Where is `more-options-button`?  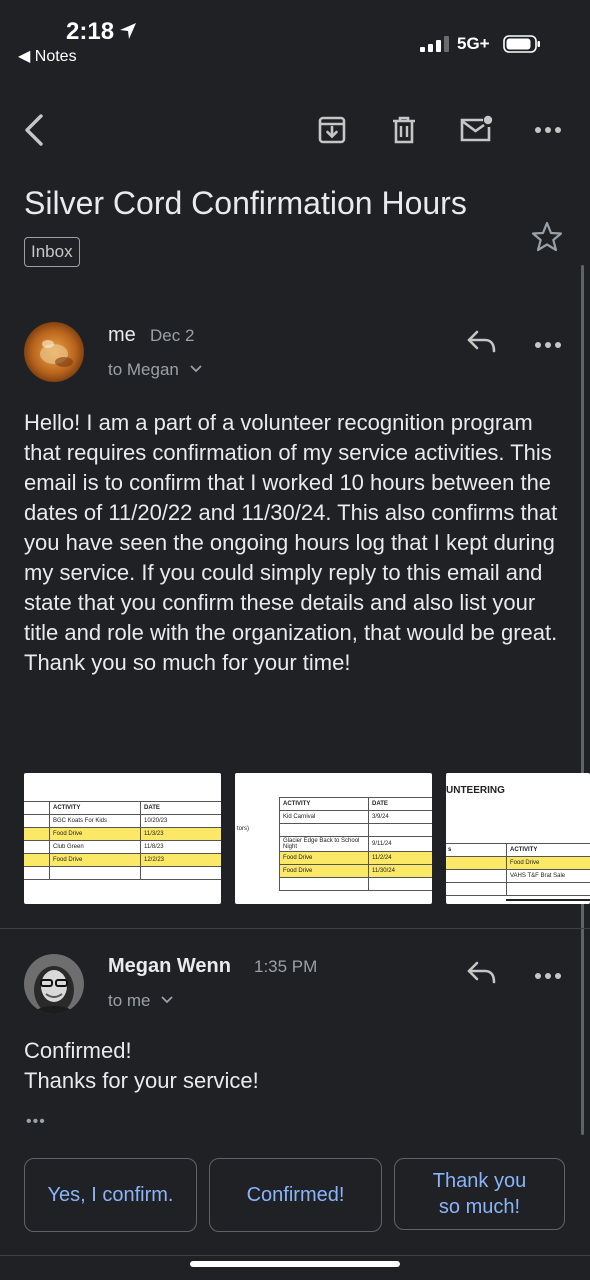 more-options-button is located at coordinates (548, 130).